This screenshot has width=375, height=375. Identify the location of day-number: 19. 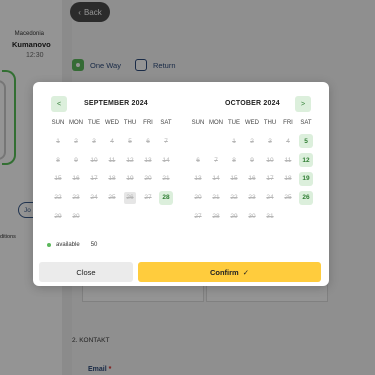
(306, 178).